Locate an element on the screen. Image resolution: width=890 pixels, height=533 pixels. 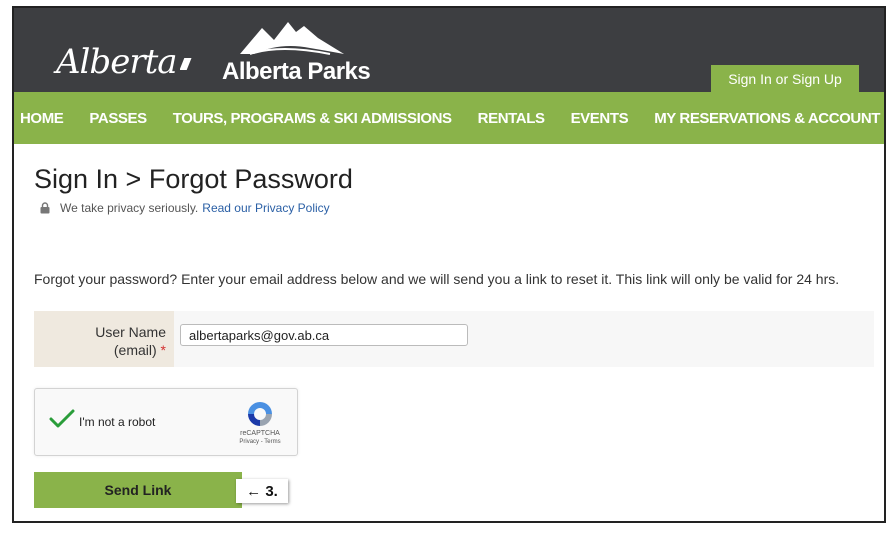
recaptcha-icon is located at coordinates (260, 416).